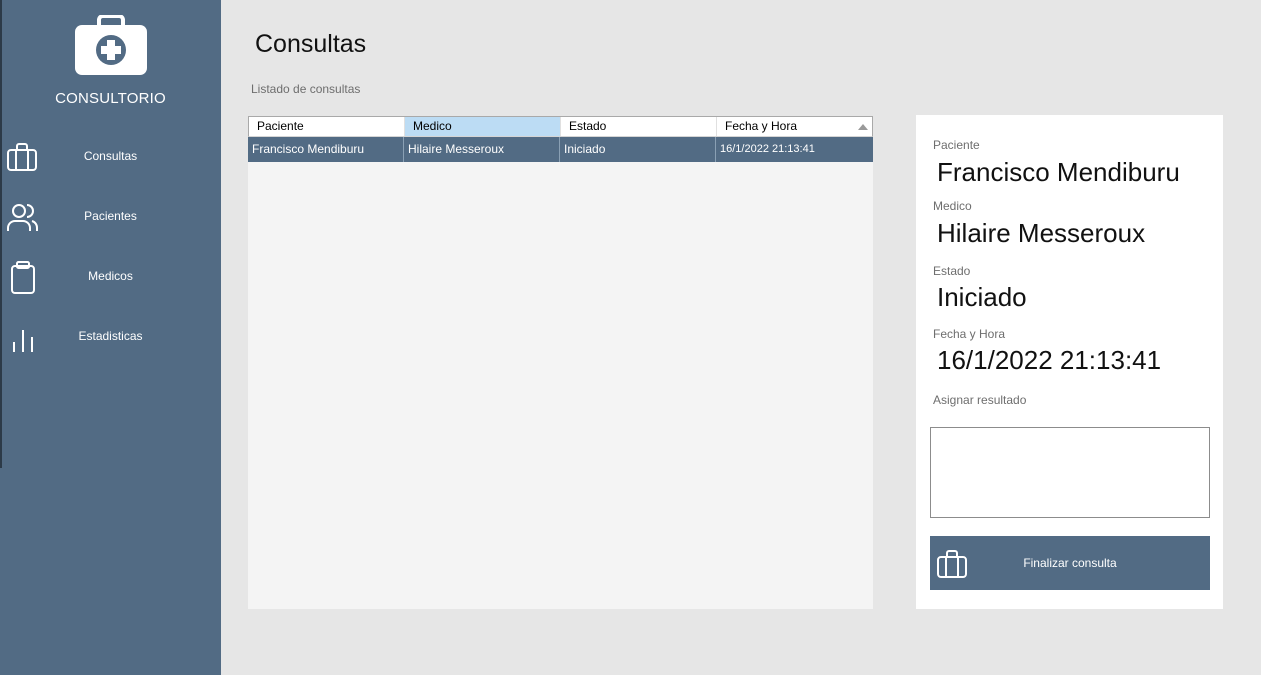  I want to click on sidebar-item-pacientes: Pacientes, so click(110, 217).